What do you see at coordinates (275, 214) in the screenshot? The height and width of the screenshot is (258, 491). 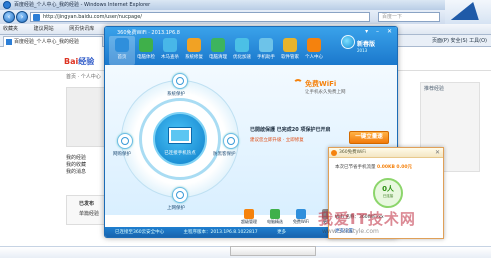 I see `pick-icon` at bounding box center [275, 214].